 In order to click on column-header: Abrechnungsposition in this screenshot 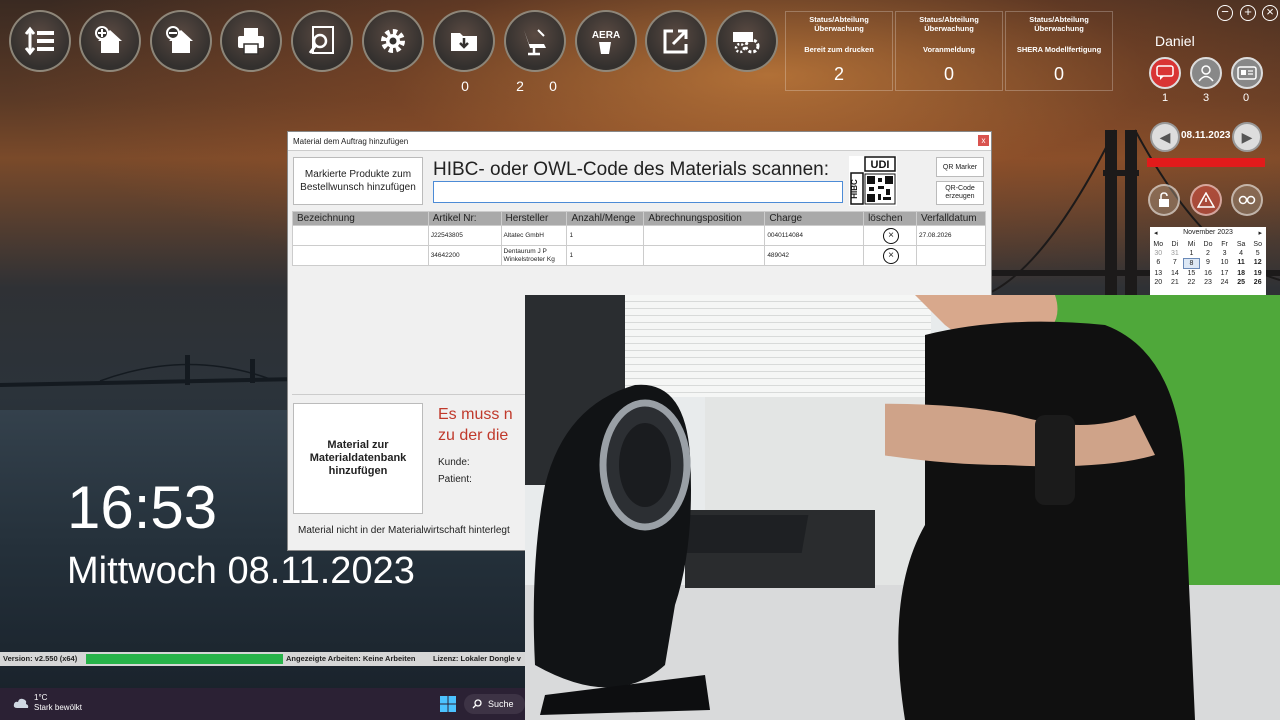, I will do `click(704, 218)`.